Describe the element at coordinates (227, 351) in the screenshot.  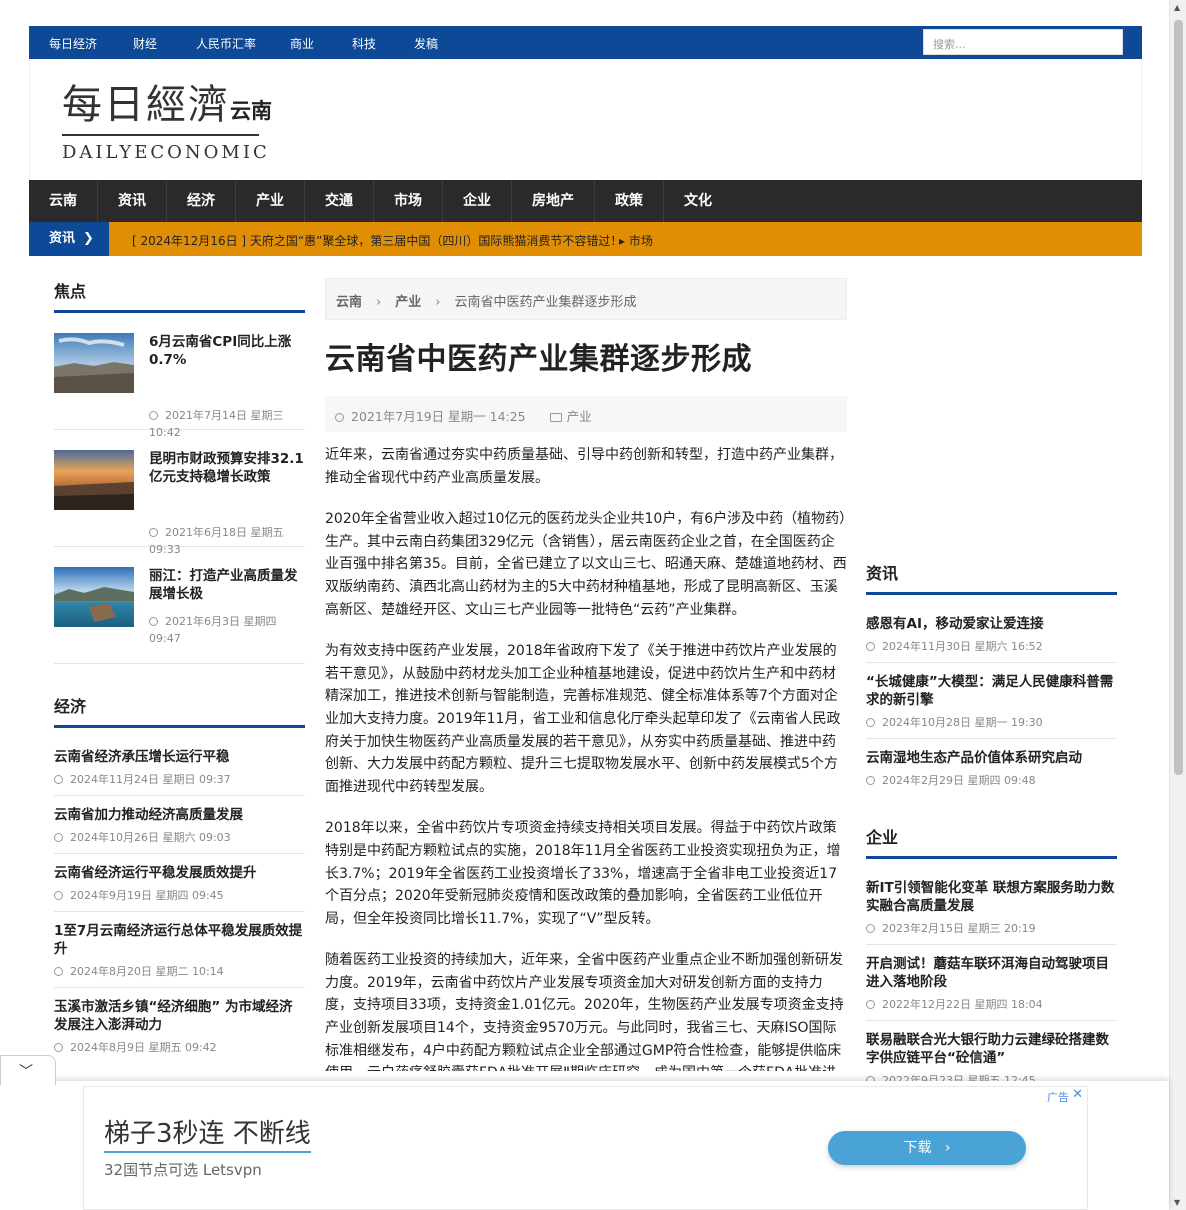
I see `focus-item-title: 6月云南省CPI同比上涨0.7%` at that location.